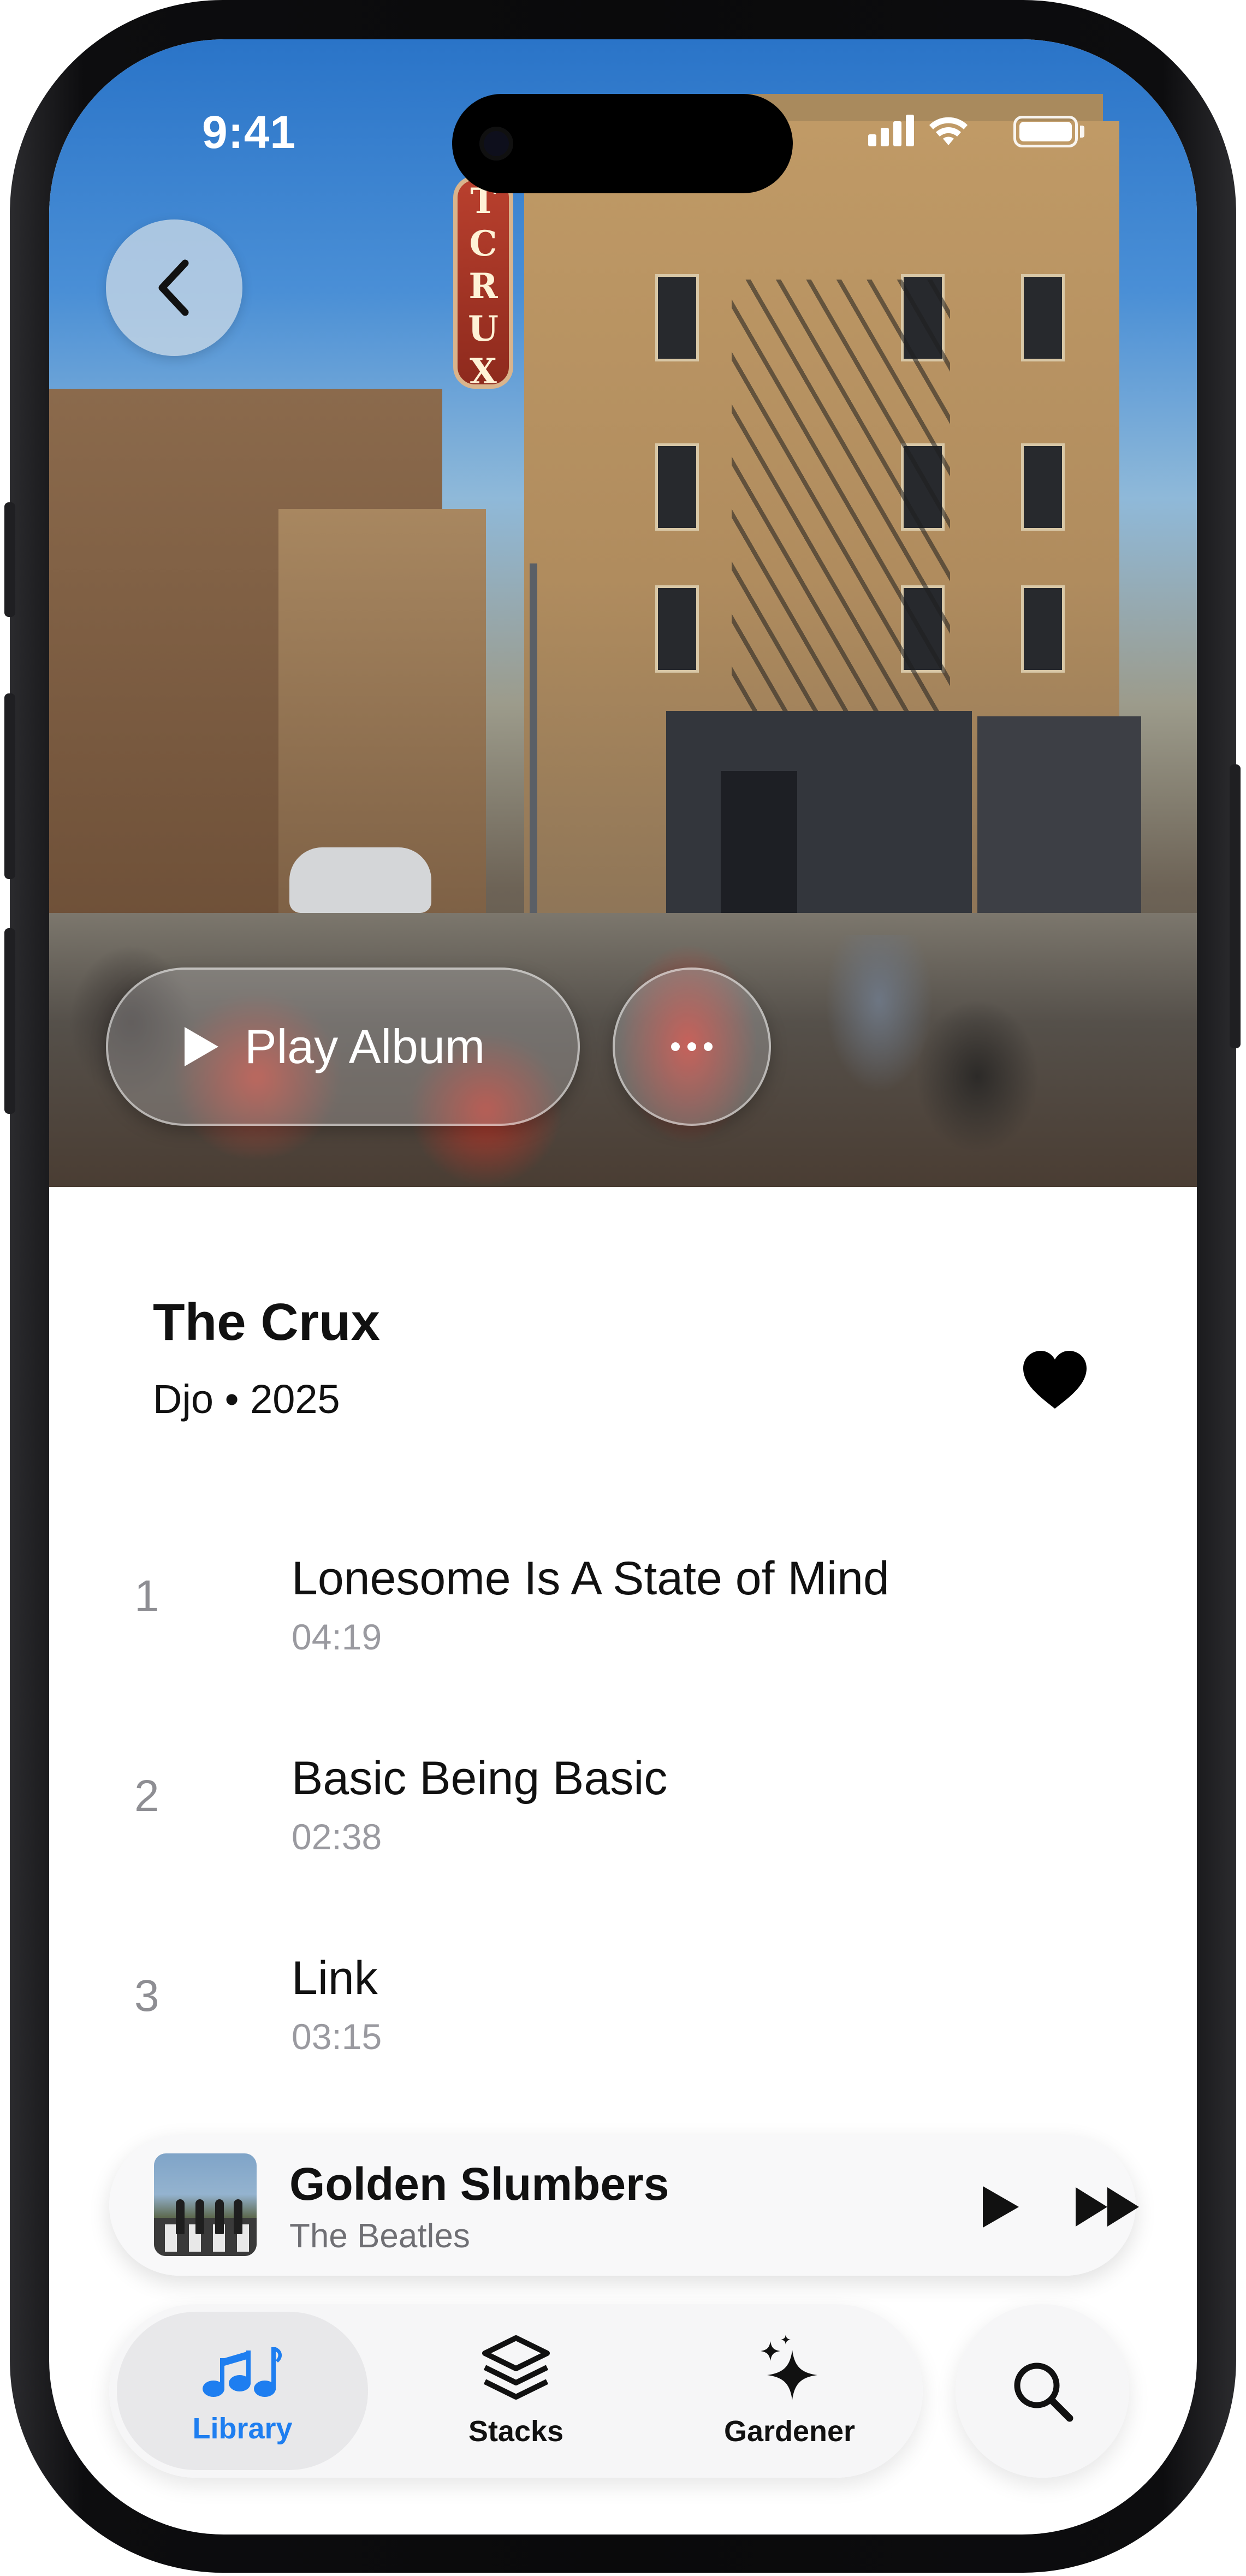 The height and width of the screenshot is (2576, 1246). Describe the element at coordinates (1107, 2207) in the screenshot. I see `fast-forward-icon` at that location.